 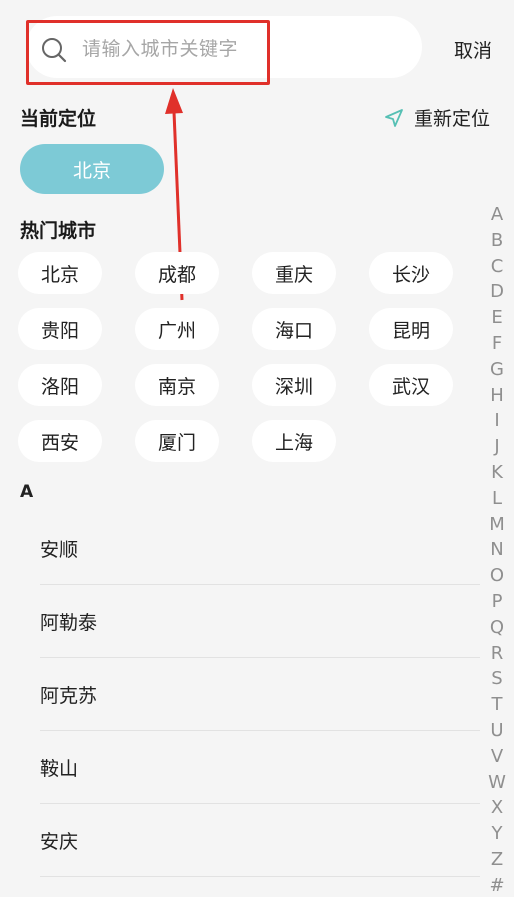 What do you see at coordinates (452, 119) in the screenshot?
I see `relocate-label: 重新定位` at bounding box center [452, 119].